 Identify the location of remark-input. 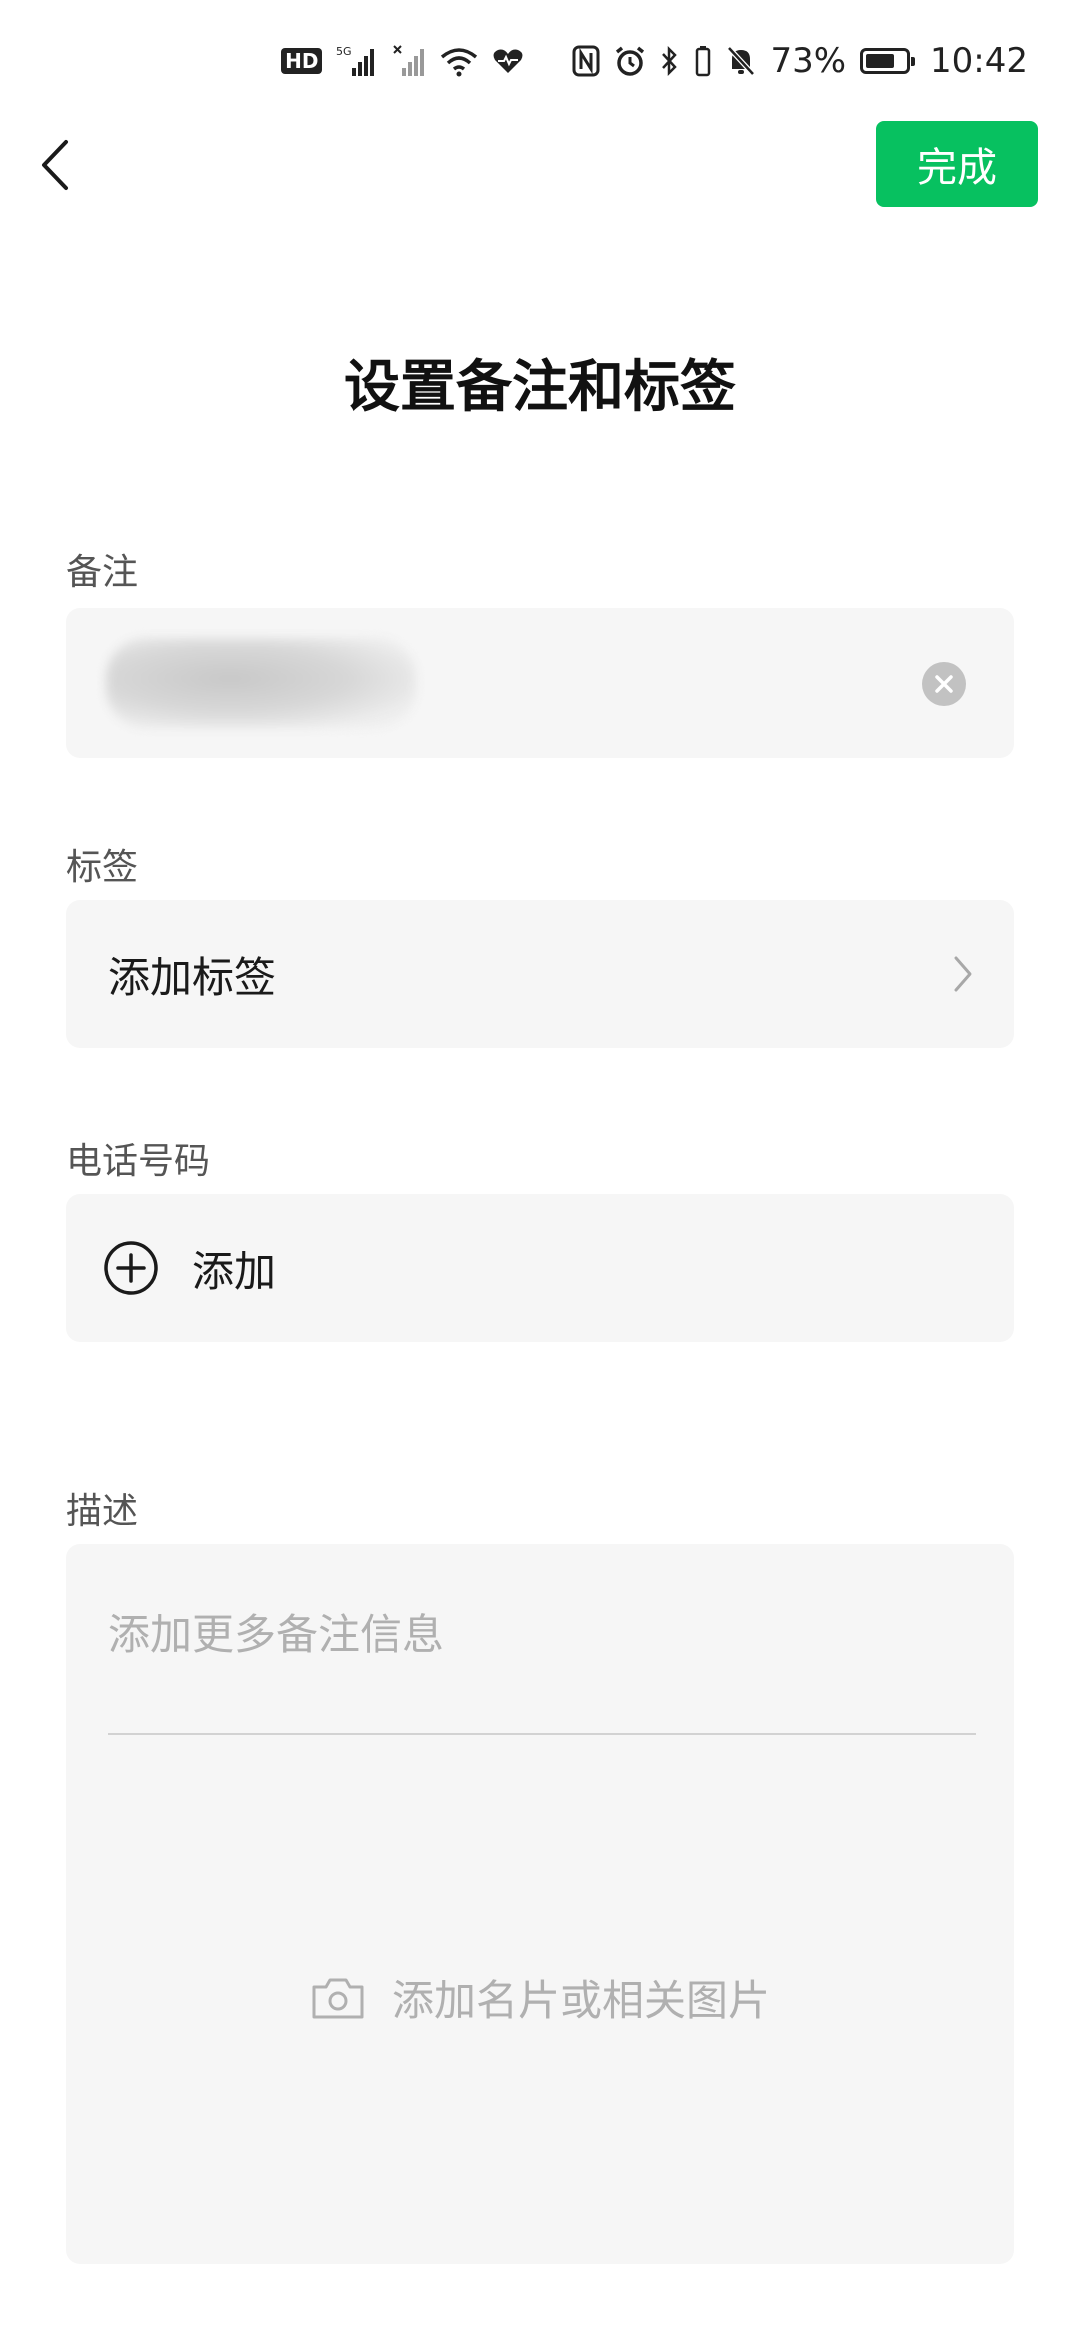
(540, 683).